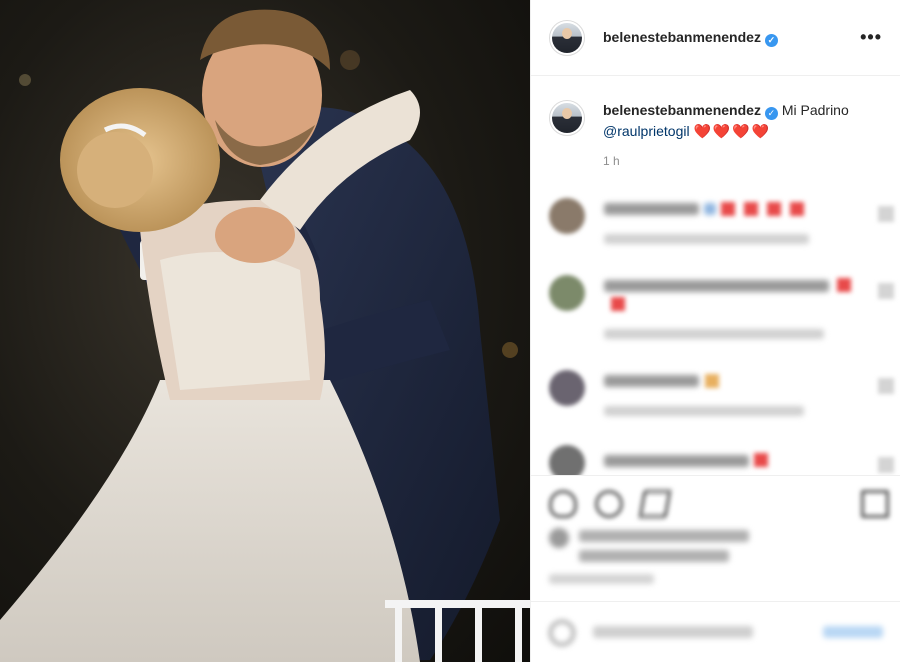 This screenshot has width=900, height=662. What do you see at coordinates (715, 568) in the screenshot?
I see `action-bar` at bounding box center [715, 568].